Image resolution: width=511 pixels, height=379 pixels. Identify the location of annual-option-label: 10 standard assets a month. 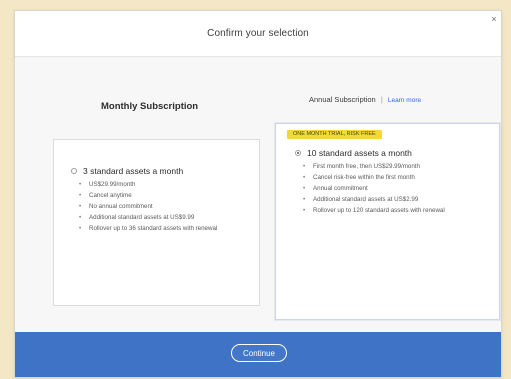
(359, 153).